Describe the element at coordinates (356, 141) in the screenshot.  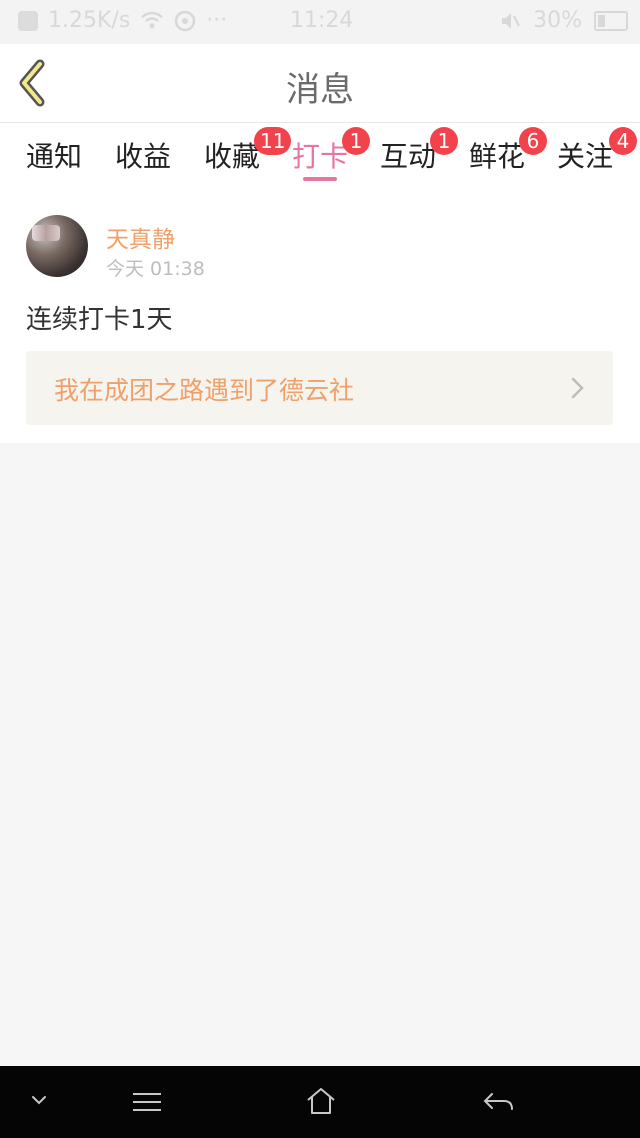
I see `badge-checkin: 1` at that location.